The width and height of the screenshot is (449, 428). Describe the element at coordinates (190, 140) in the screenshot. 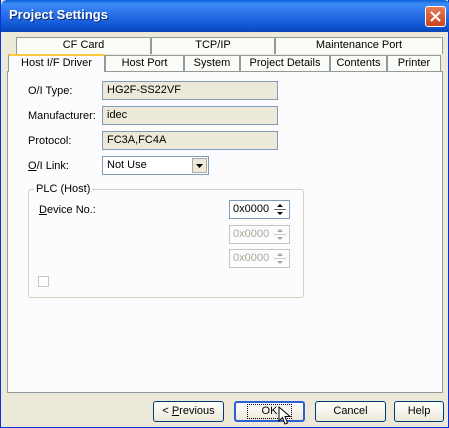

I see `protocol-field: FC3A,FC4A` at that location.